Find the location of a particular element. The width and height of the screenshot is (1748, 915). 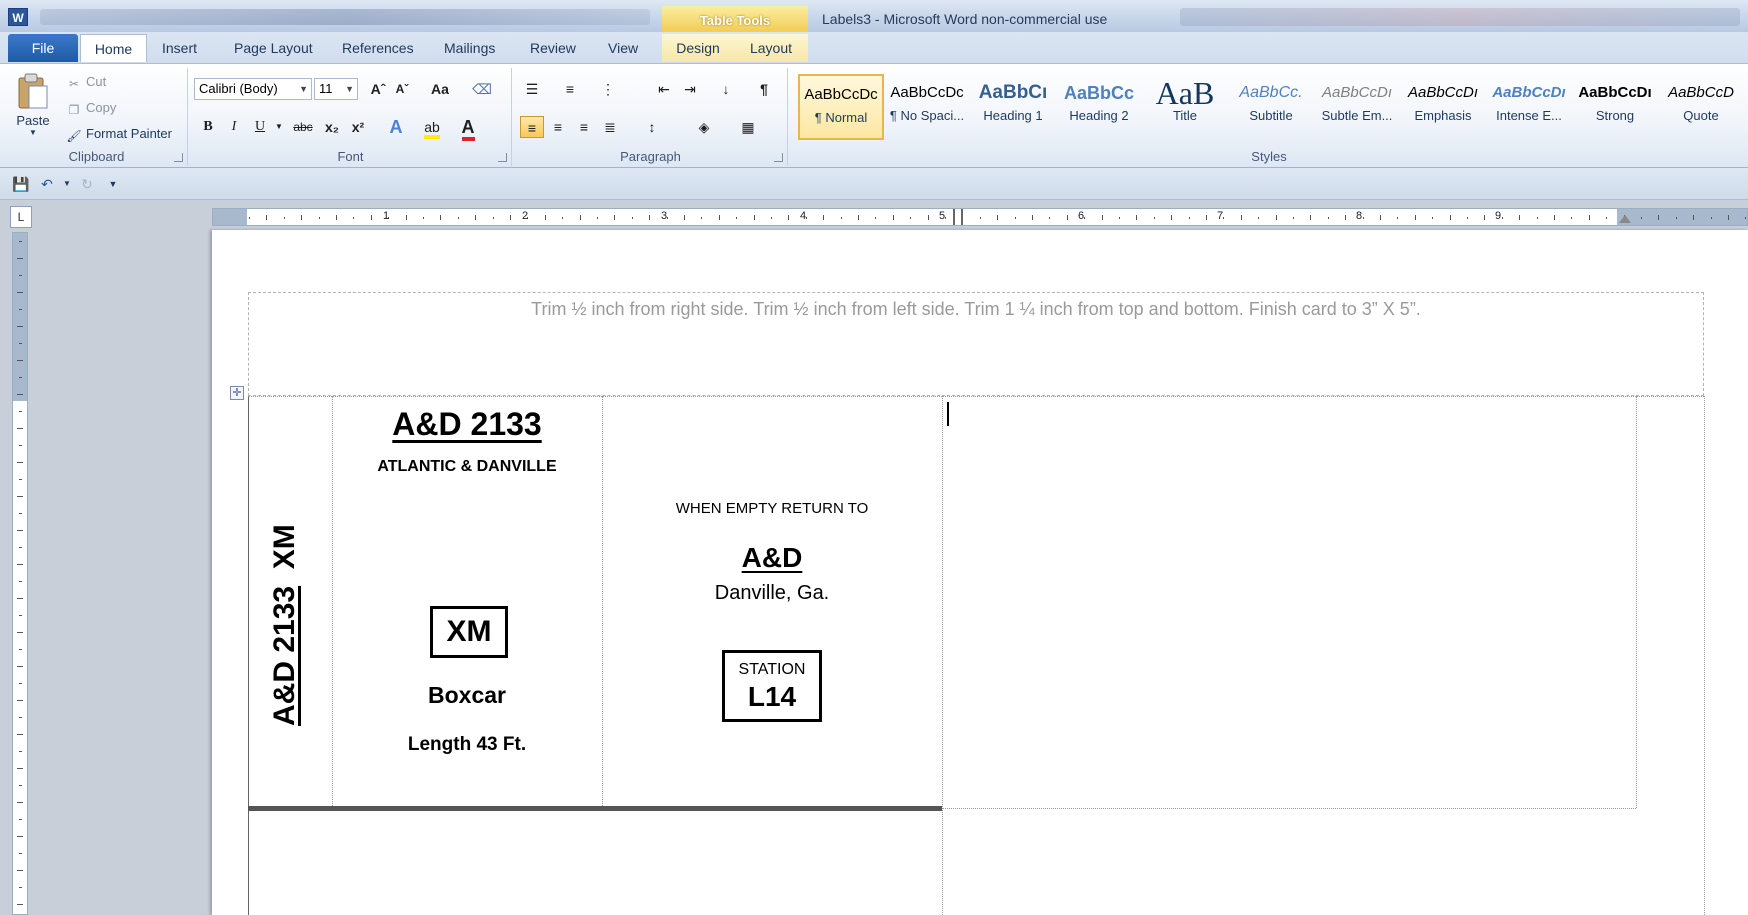

underline-dropdown-icon: ▼ is located at coordinates (279, 127).